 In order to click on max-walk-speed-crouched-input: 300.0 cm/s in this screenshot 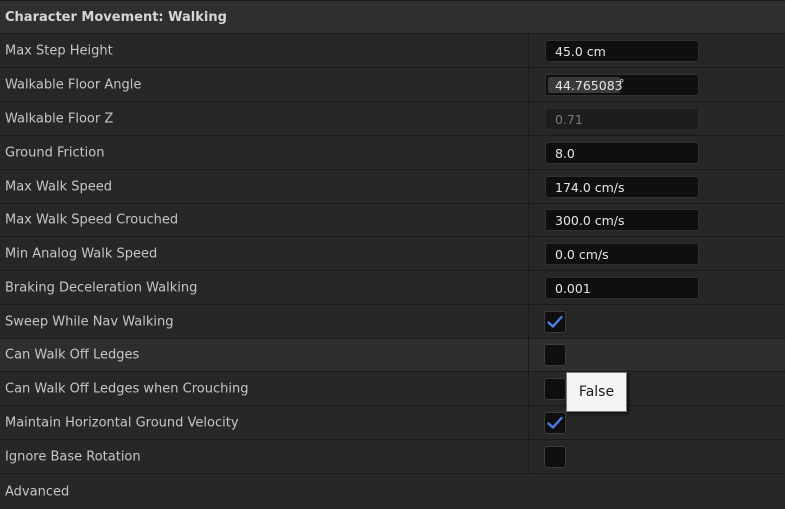, I will do `click(622, 220)`.